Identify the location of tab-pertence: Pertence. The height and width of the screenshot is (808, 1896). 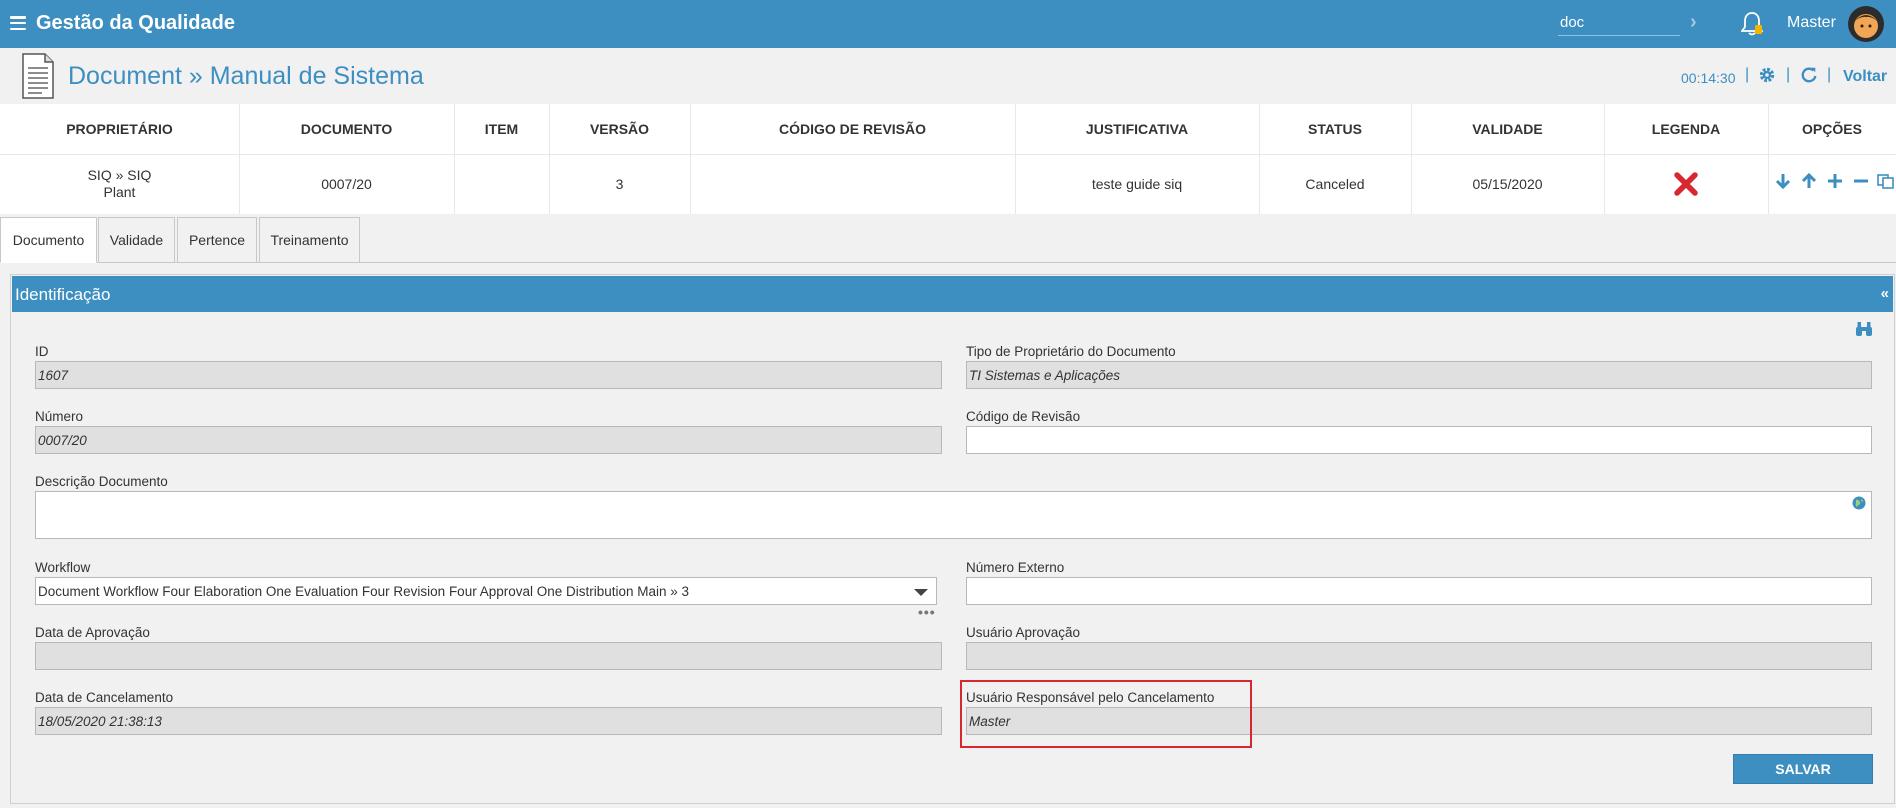
(217, 240).